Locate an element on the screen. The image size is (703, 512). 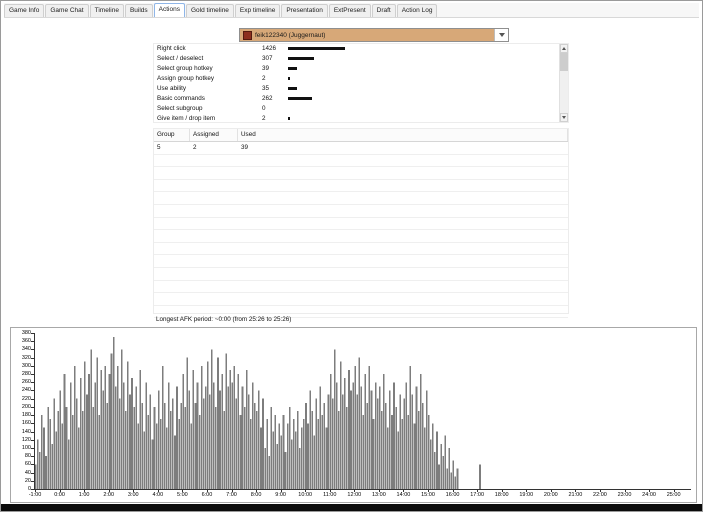
y-tick-label: 300 is located at coordinates (26, 365).